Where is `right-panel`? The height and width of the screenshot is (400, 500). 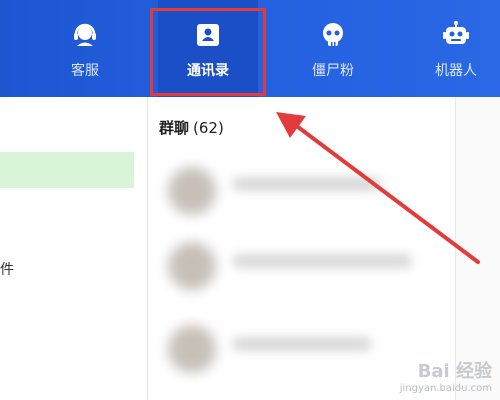
right-panel is located at coordinates (477, 248).